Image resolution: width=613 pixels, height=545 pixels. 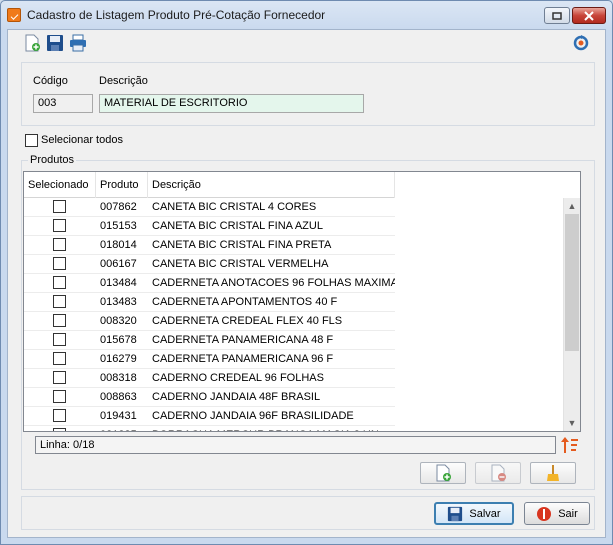 I want to click on table-row: 016279 CADERNETA PANAMERICANA 96 F, so click(x=209, y=359).